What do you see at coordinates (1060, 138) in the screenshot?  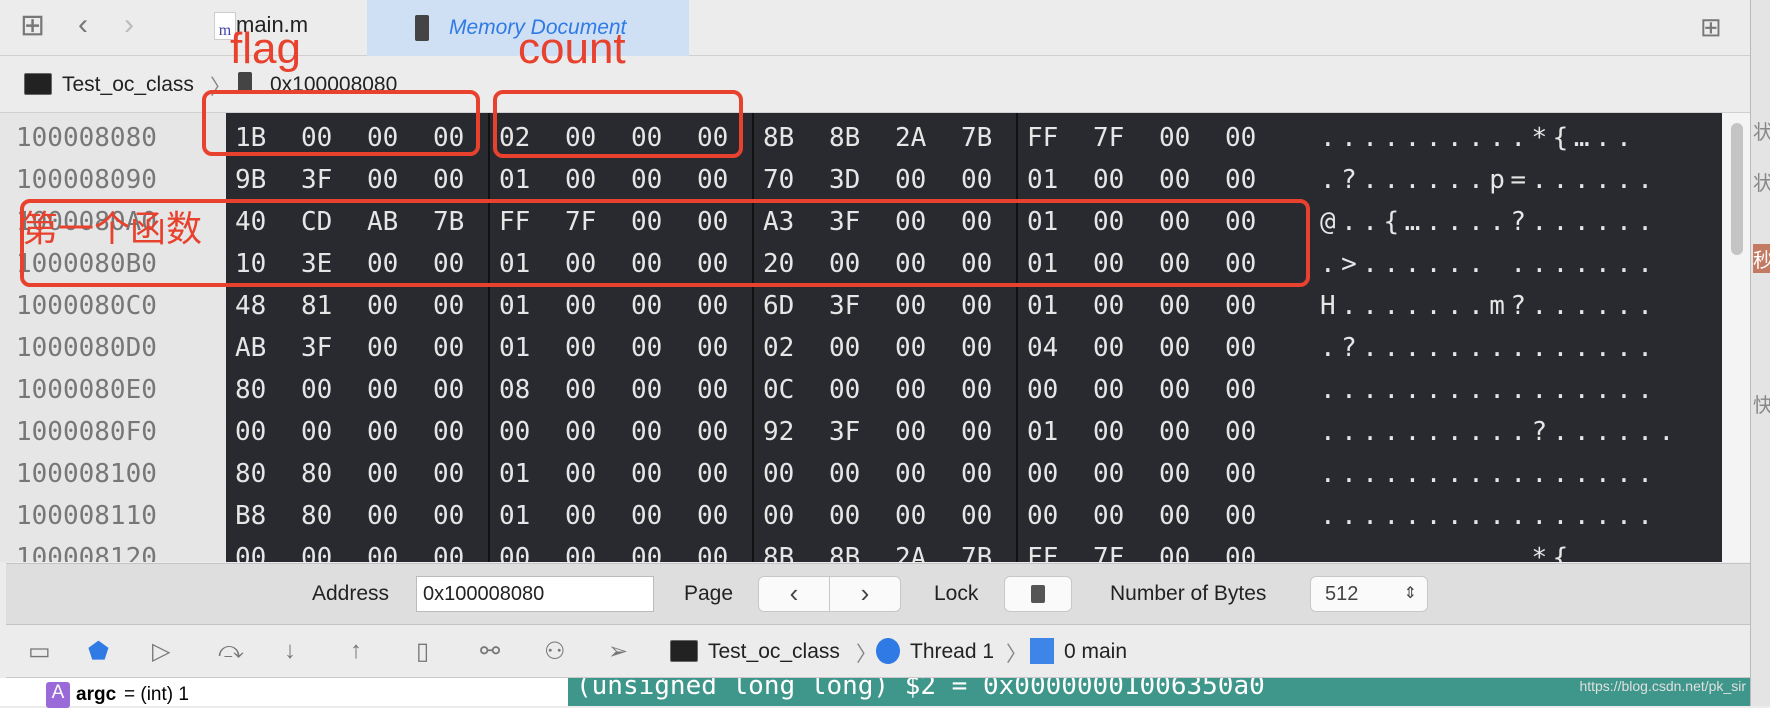 I see `memory-byte: FF` at bounding box center [1060, 138].